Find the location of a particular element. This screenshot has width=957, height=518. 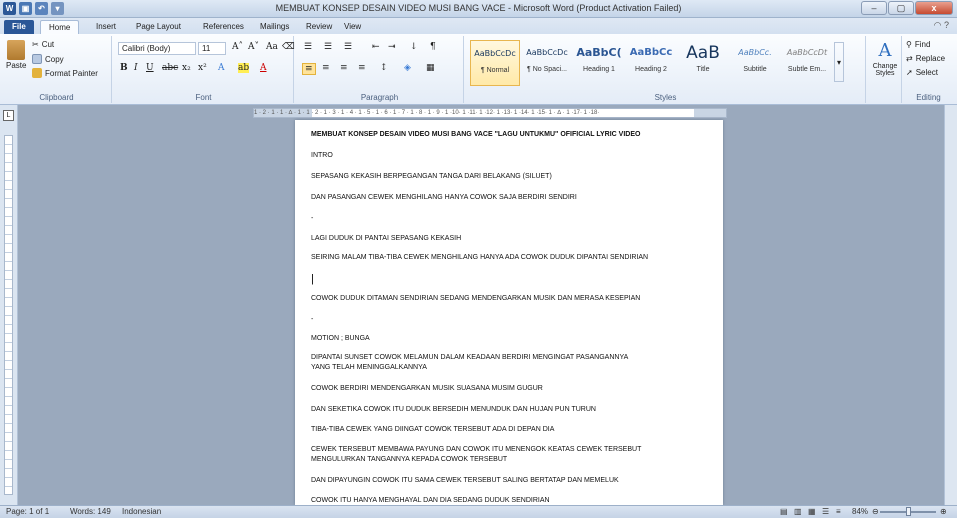

paragraph: LAGI DUDUK DI PANTAI SEPASANG KEKASIH is located at coordinates (491, 239).